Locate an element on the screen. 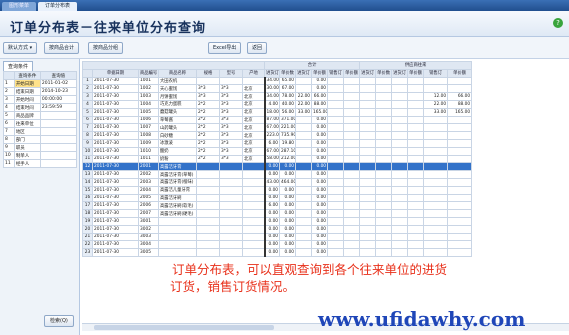 The image size is (569, 335). column-header: 商品名称 is located at coordinates (177, 73).